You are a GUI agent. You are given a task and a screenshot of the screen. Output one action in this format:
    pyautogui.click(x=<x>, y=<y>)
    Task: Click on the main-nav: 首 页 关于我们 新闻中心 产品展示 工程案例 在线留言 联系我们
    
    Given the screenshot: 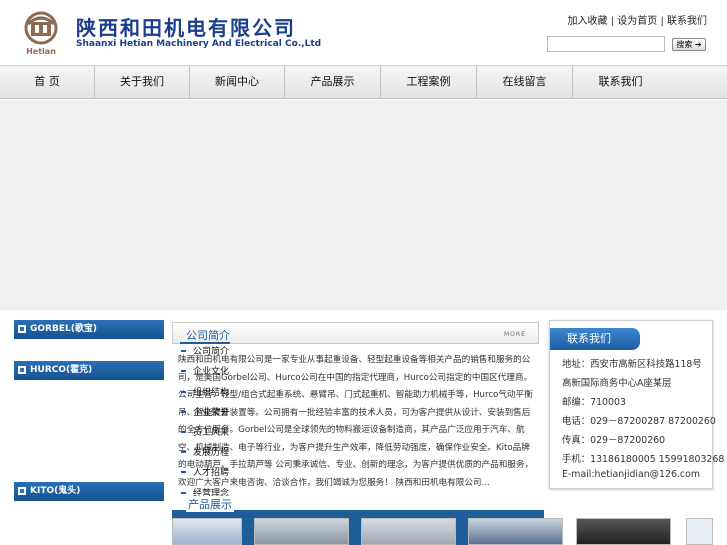 What is the action you would take?
    pyautogui.click(x=363, y=82)
    